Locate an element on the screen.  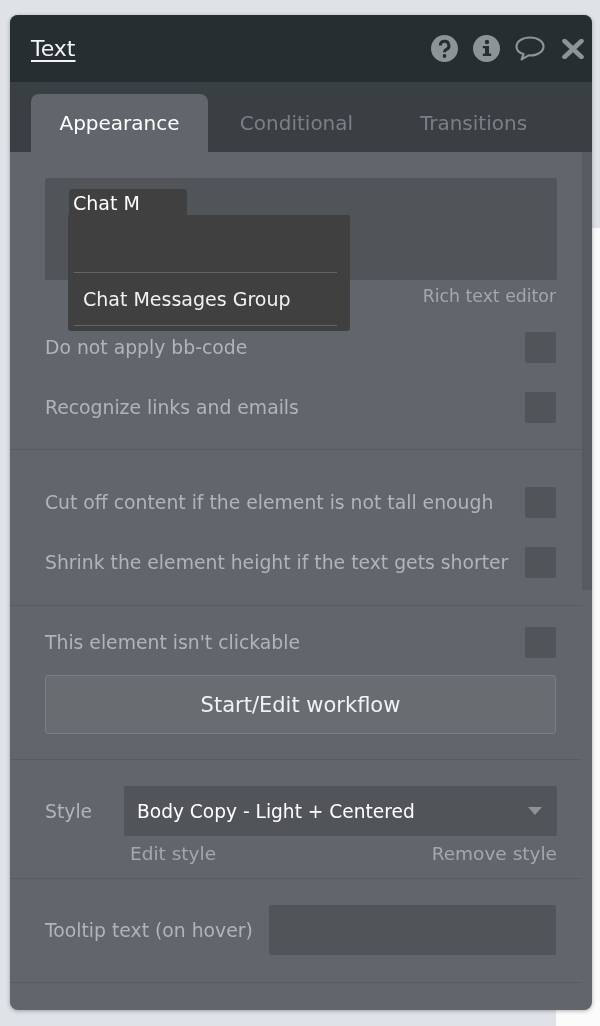
option-label: Recognize links and emails is located at coordinates (172, 407).